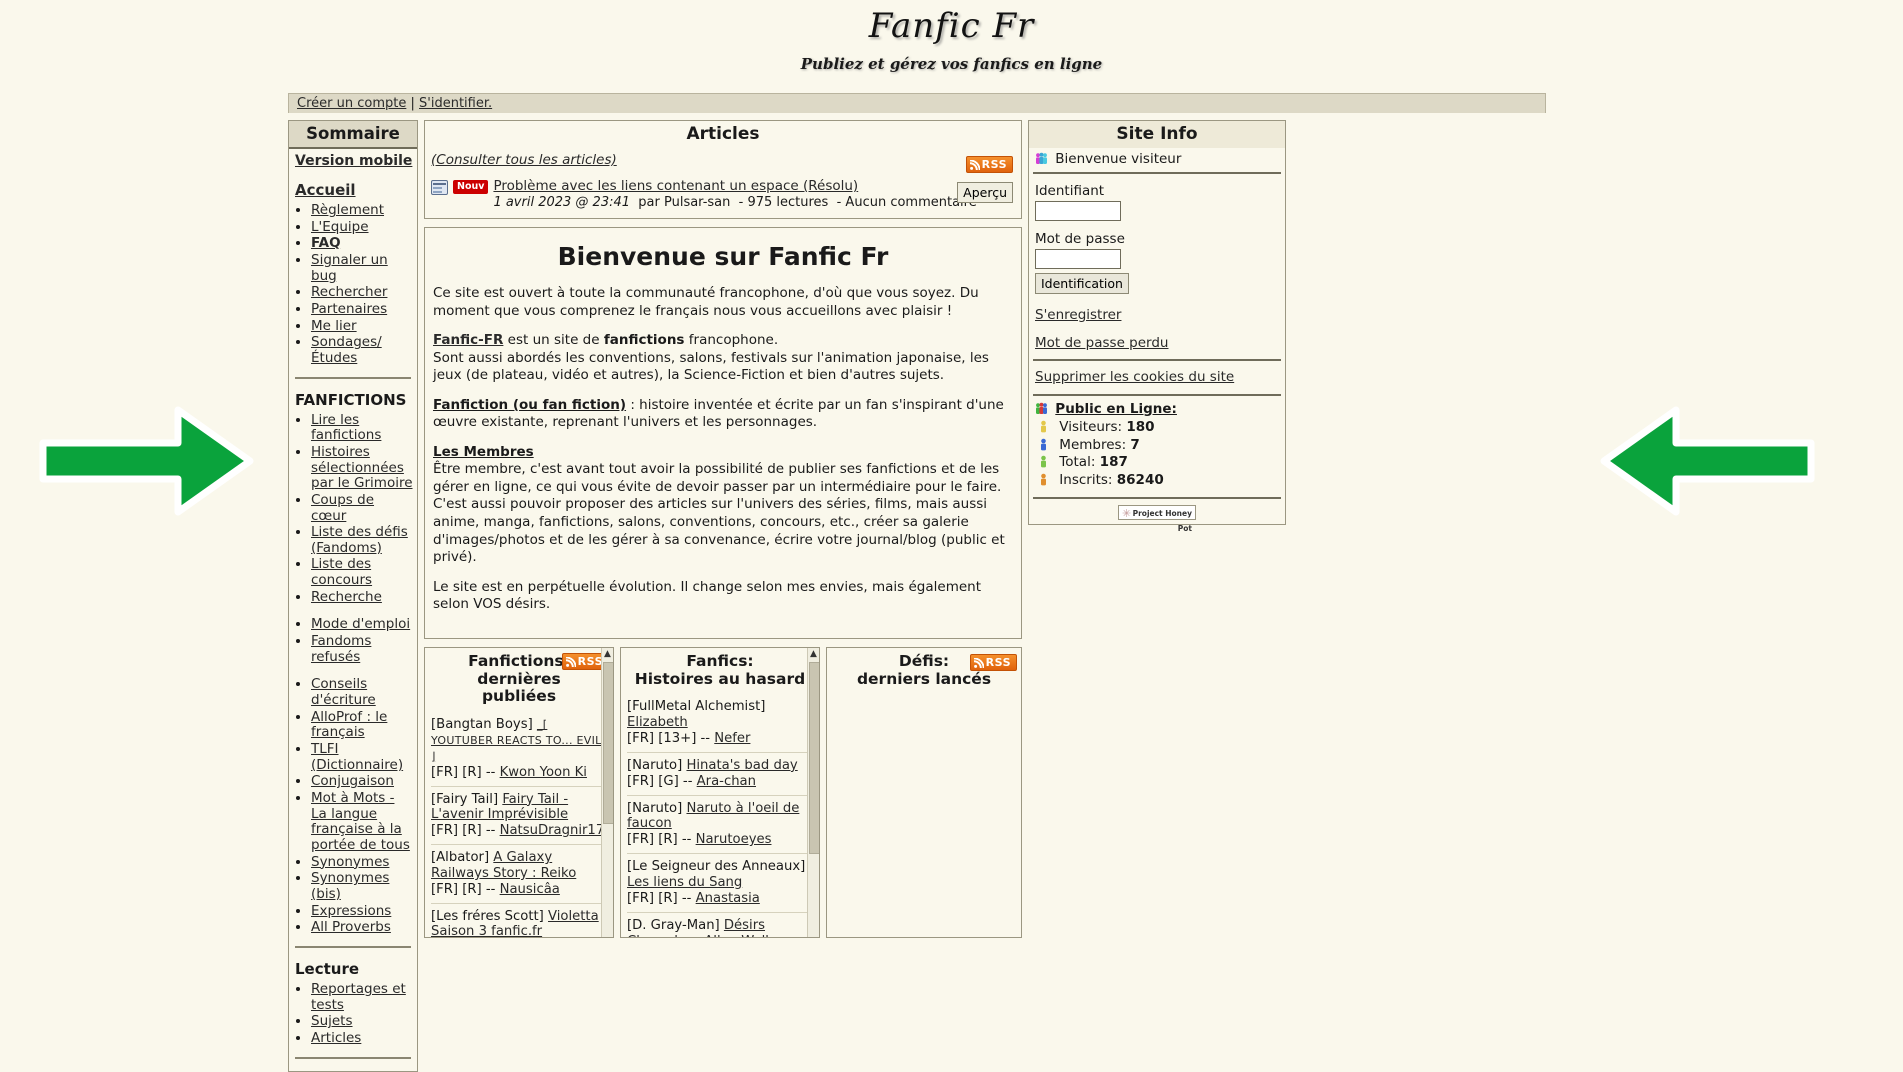 This screenshot has width=1903, height=1072. I want to click on create-account-link: Créer un compte, so click(351, 103).